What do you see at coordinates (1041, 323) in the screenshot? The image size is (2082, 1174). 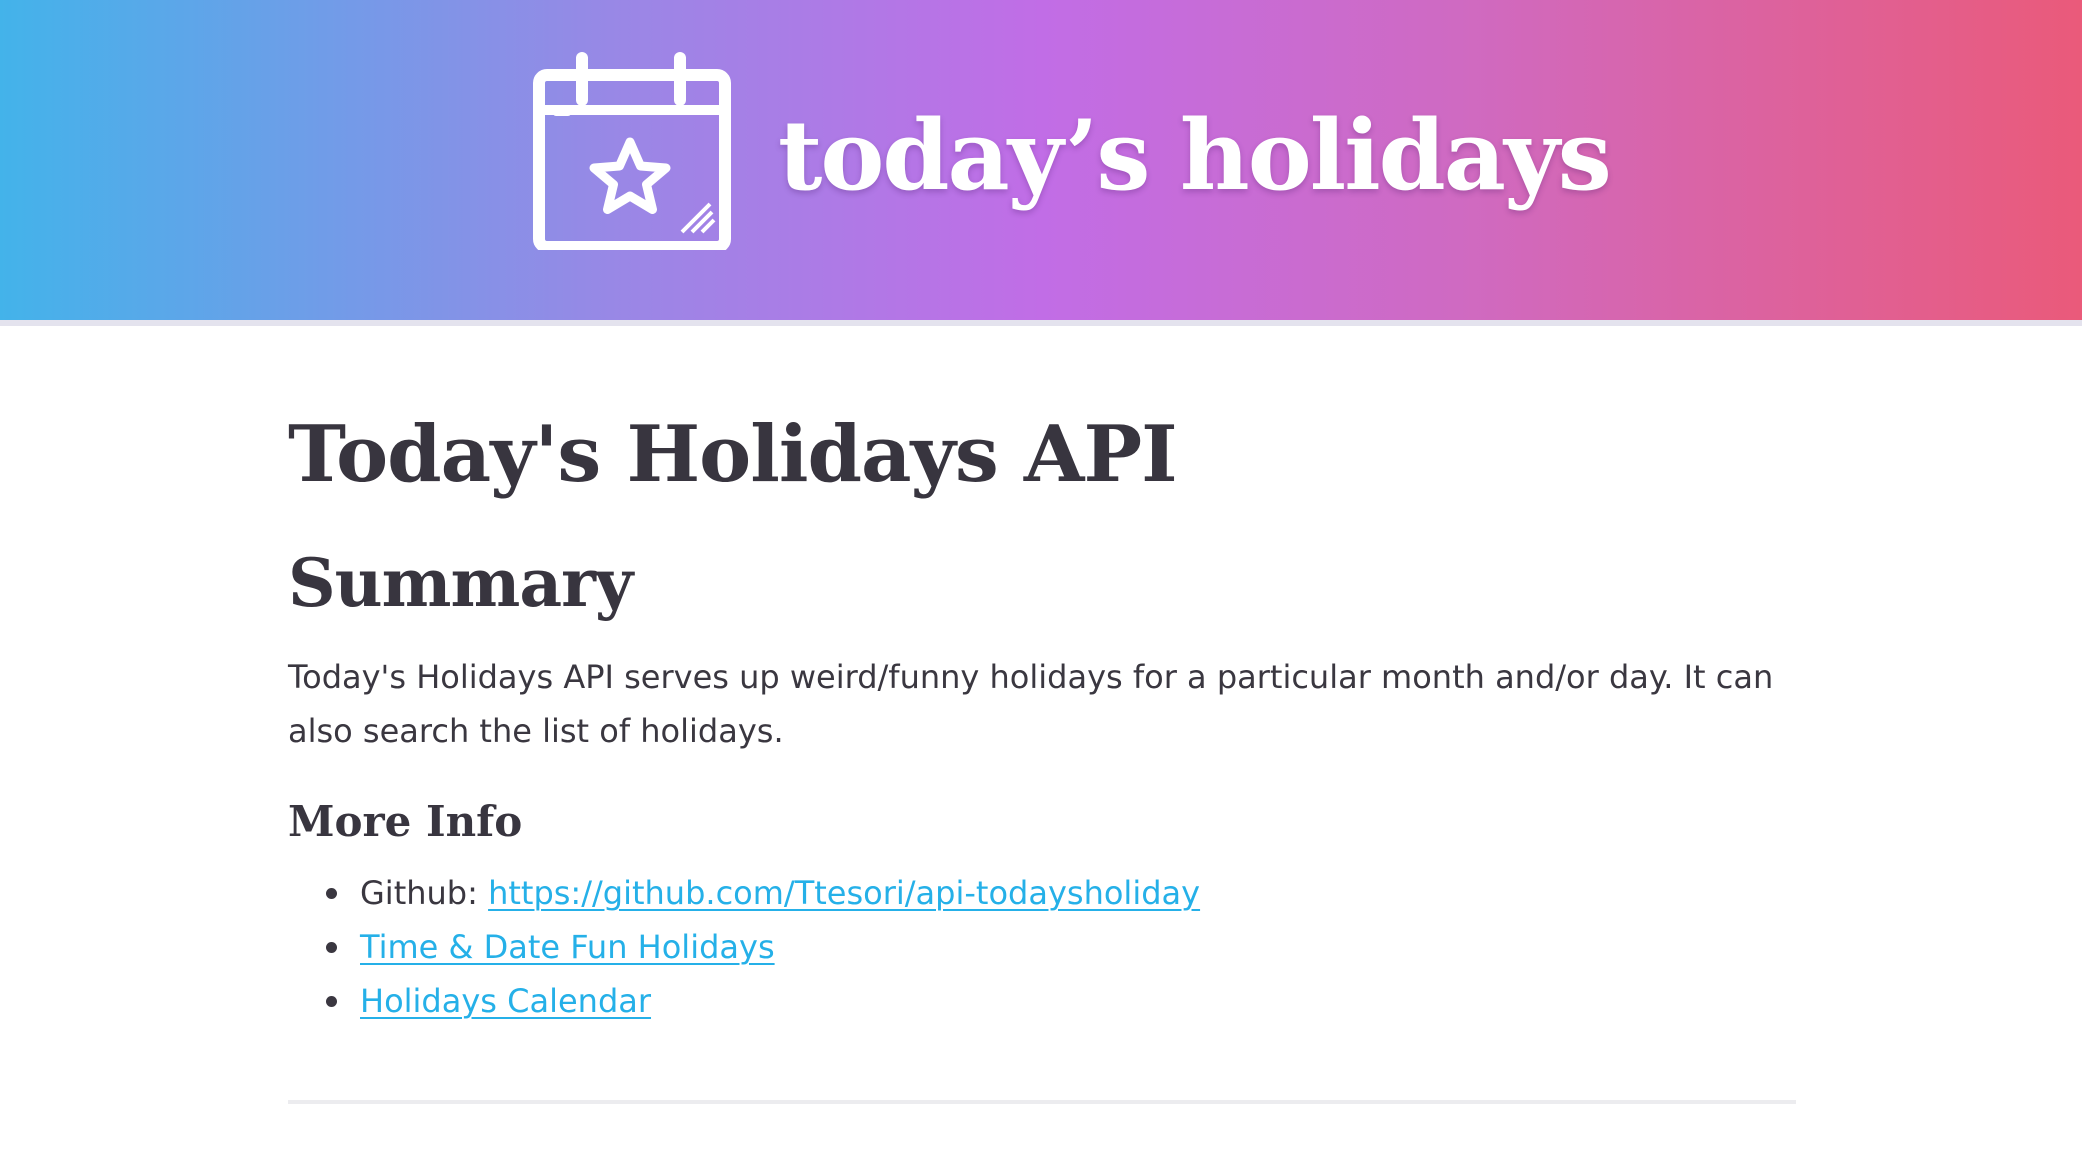 I see `header-divider` at bounding box center [1041, 323].